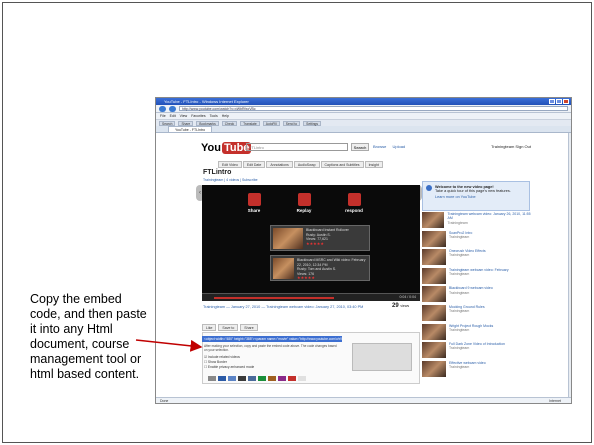 The width and height of the screenshot is (594, 445). Describe the element at coordinates (228, 327) in the screenshot. I see `save-to-button: Save to` at that location.